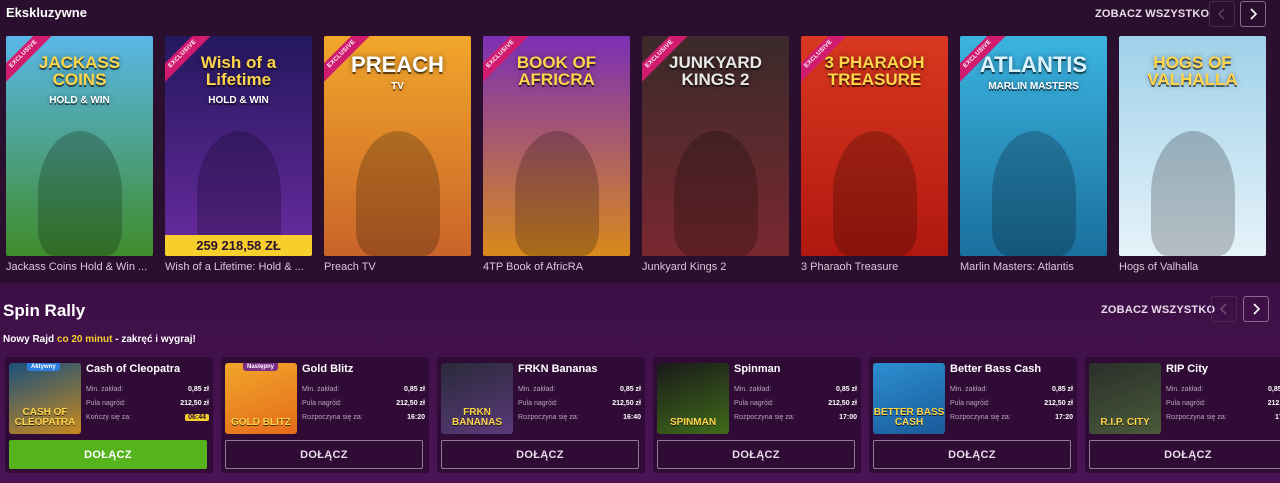 This screenshot has width=1280, height=483. What do you see at coordinates (1125, 398) in the screenshot?
I see `rally-game-thumbnail: R.I.P. CITY` at bounding box center [1125, 398].